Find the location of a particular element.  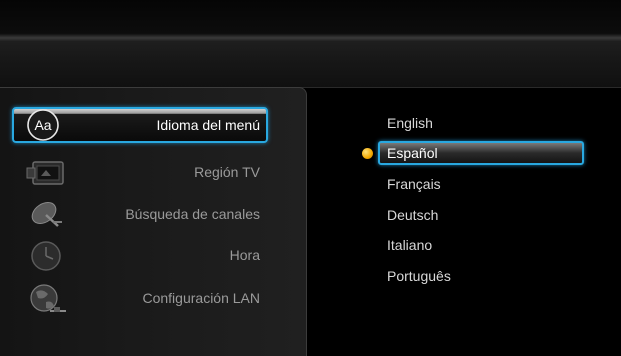

menu-item-label: Búsqueda de canales is located at coordinates (192, 214).